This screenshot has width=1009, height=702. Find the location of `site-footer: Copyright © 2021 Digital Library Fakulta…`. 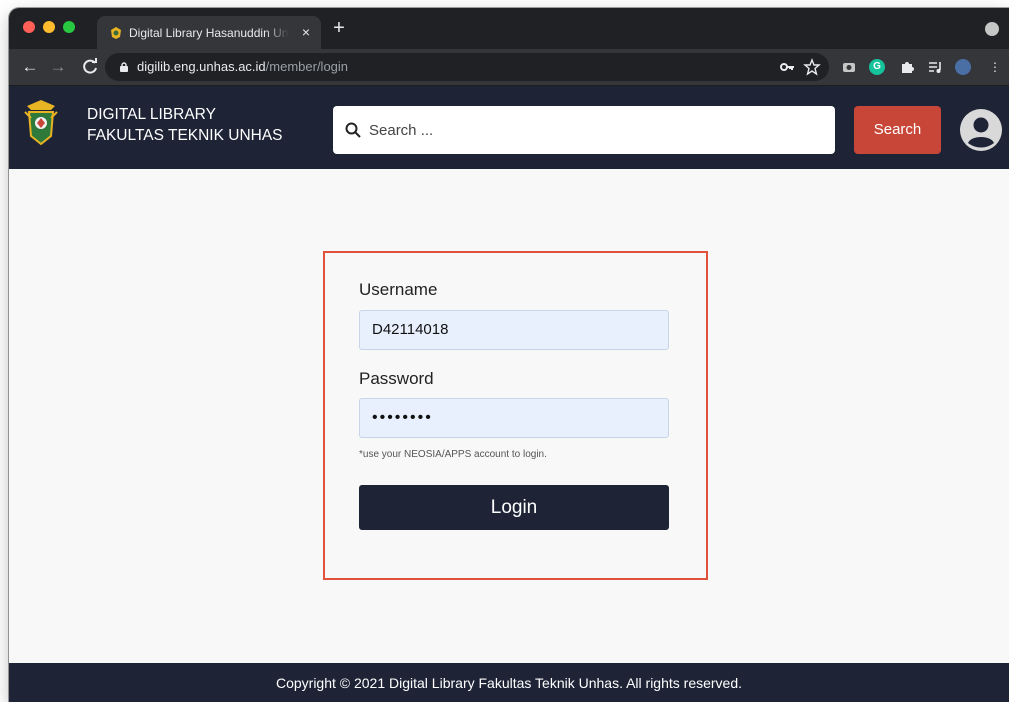

site-footer: Copyright © 2021 Digital Library Fakulta… is located at coordinates (509, 682).